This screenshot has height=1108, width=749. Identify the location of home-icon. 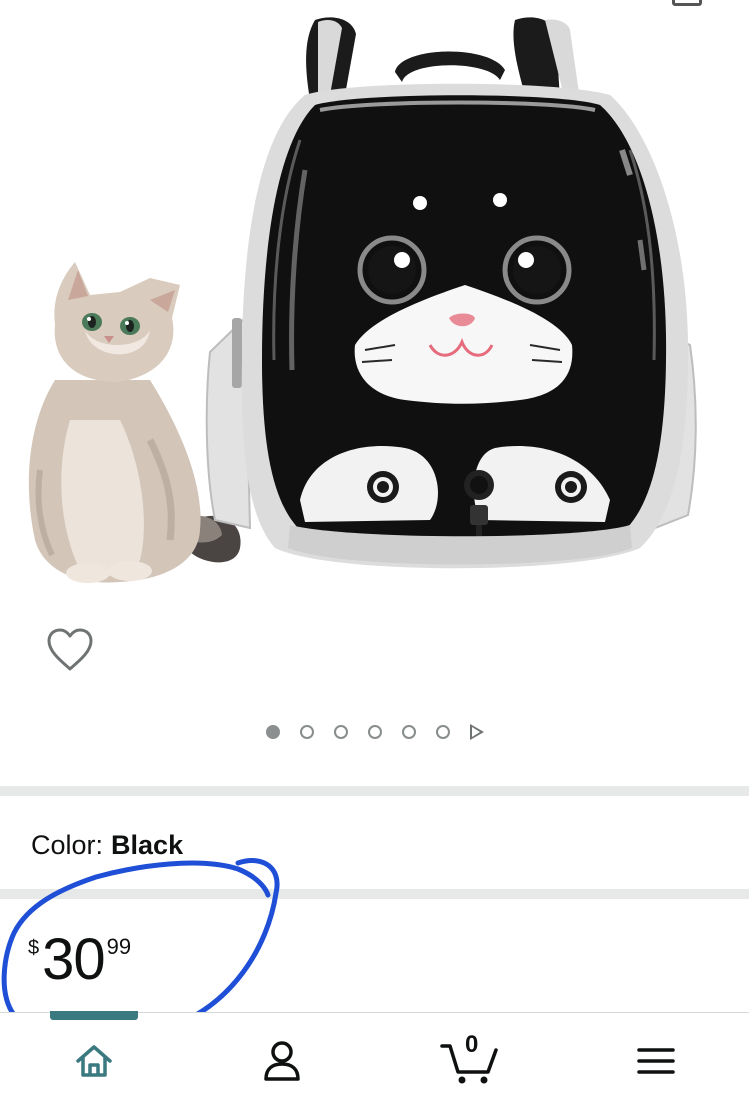
(94, 1061).